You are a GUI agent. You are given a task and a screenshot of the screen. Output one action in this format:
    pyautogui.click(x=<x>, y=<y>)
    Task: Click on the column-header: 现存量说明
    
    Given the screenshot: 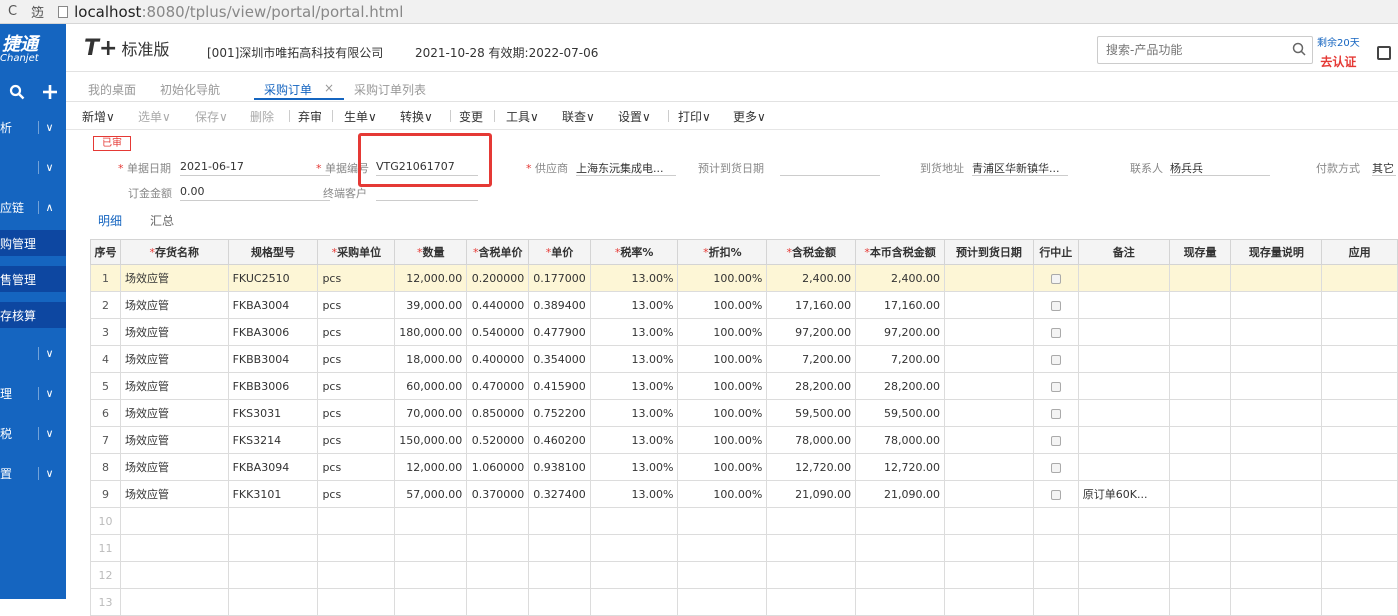 What is the action you would take?
    pyautogui.click(x=1276, y=252)
    